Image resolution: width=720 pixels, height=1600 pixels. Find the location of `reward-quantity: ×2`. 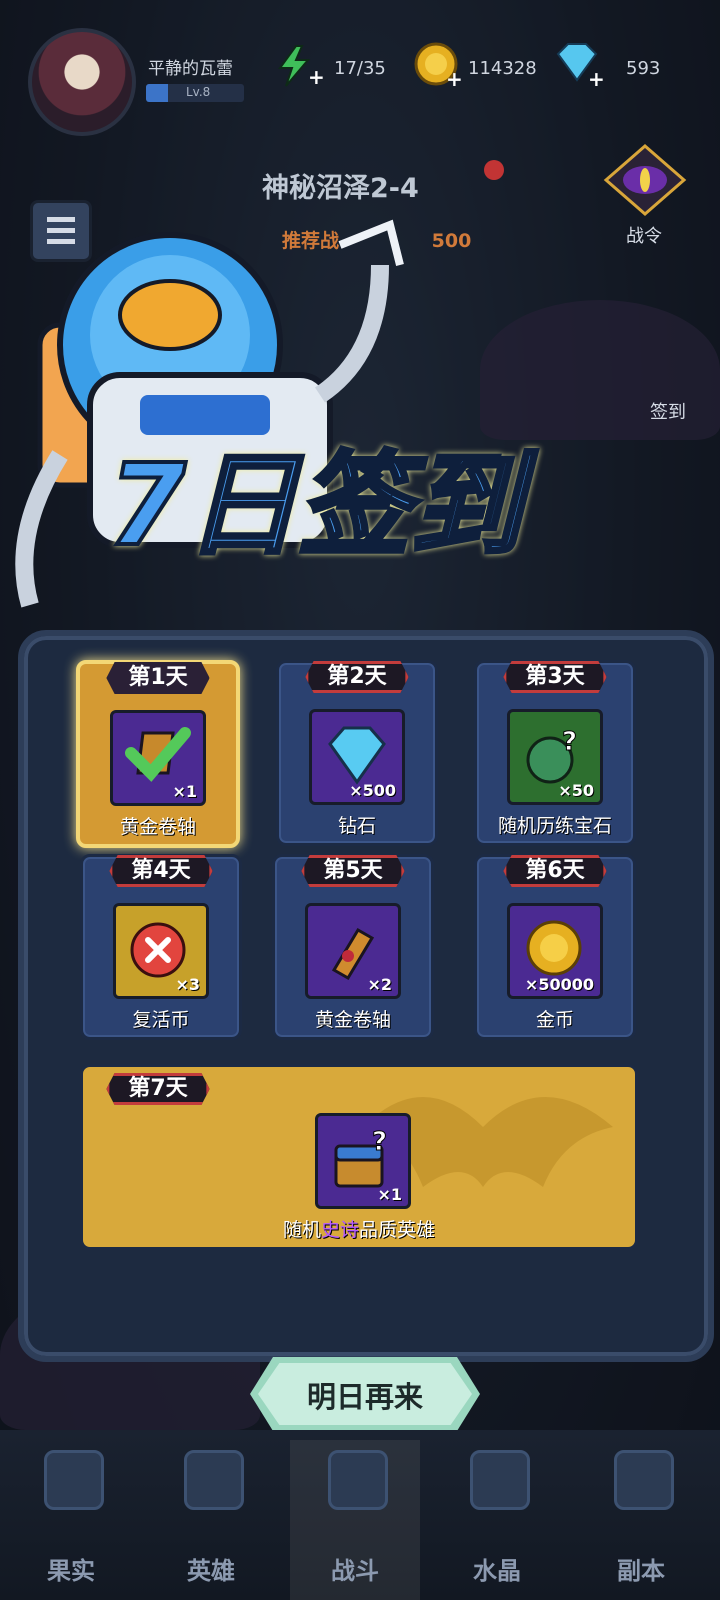

reward-quantity: ×2 is located at coordinates (379, 984).